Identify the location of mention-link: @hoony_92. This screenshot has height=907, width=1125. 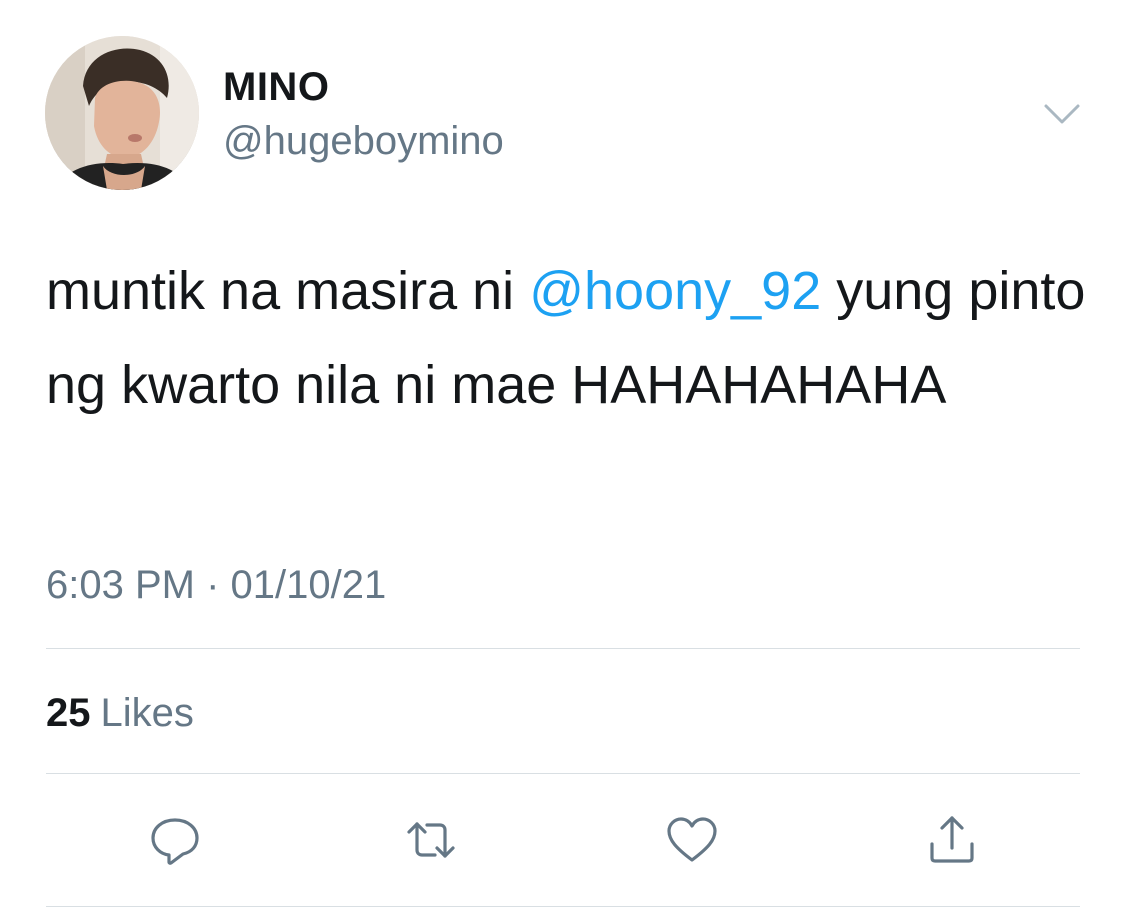
(675, 291).